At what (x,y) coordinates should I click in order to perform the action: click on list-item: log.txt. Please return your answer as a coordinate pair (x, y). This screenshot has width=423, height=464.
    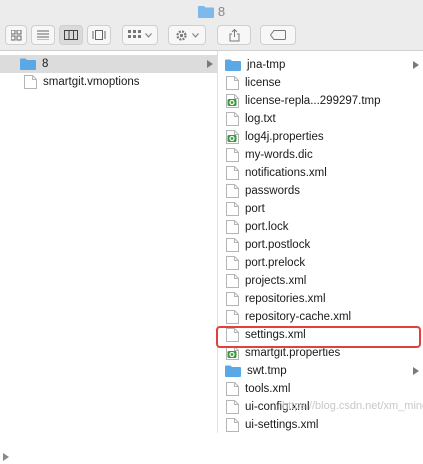
    Looking at the image, I should click on (320, 119).